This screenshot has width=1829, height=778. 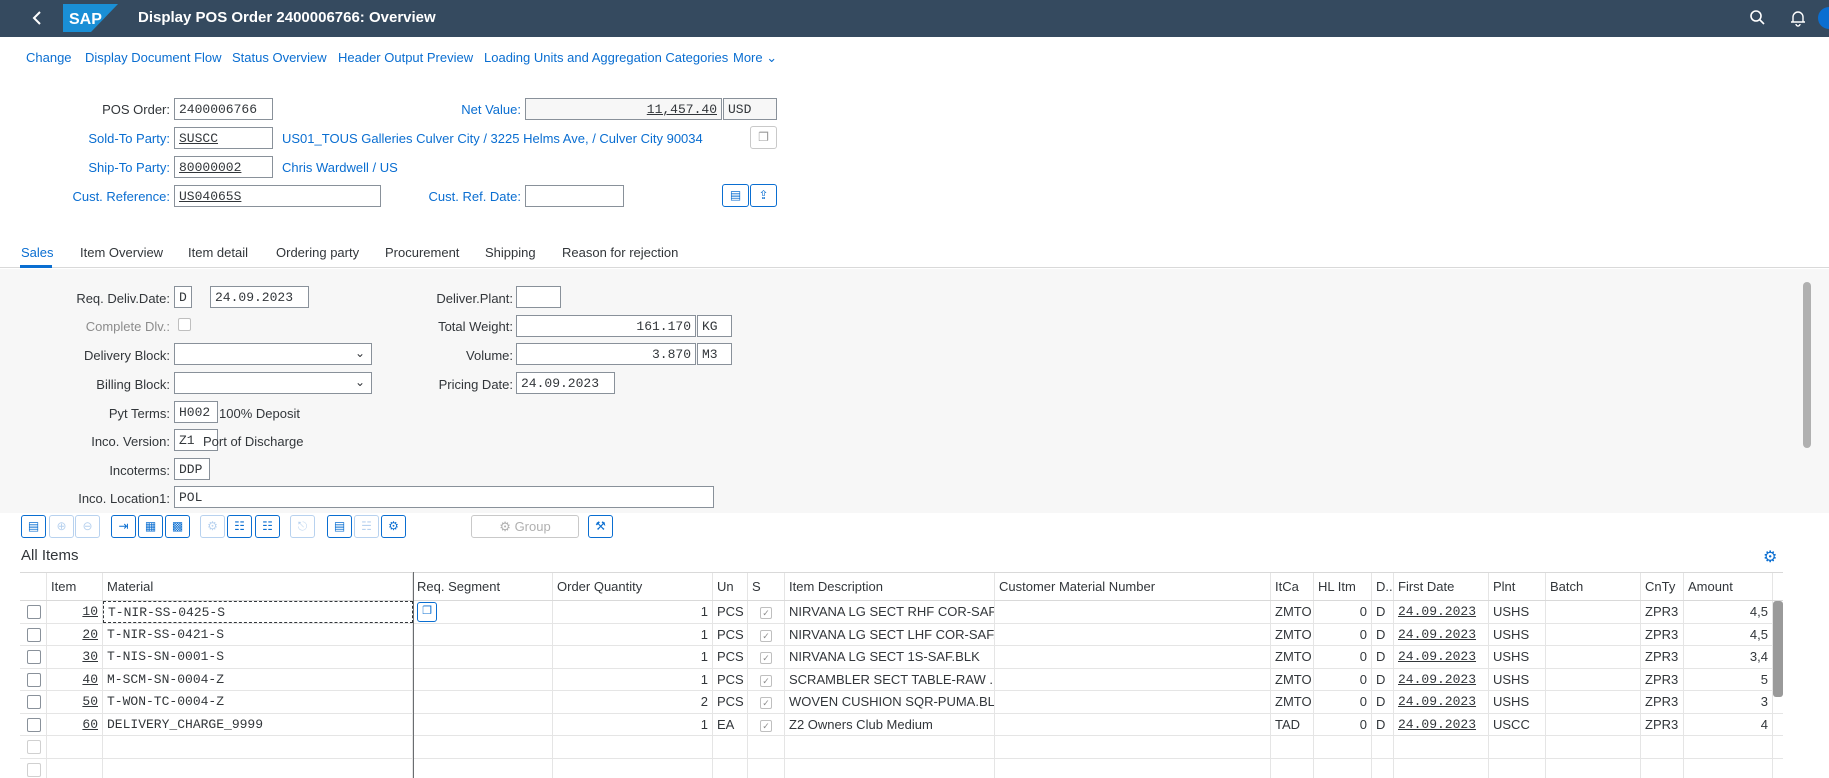 What do you see at coordinates (87, 526) in the screenshot?
I see `delete-item-button: ⊖` at bounding box center [87, 526].